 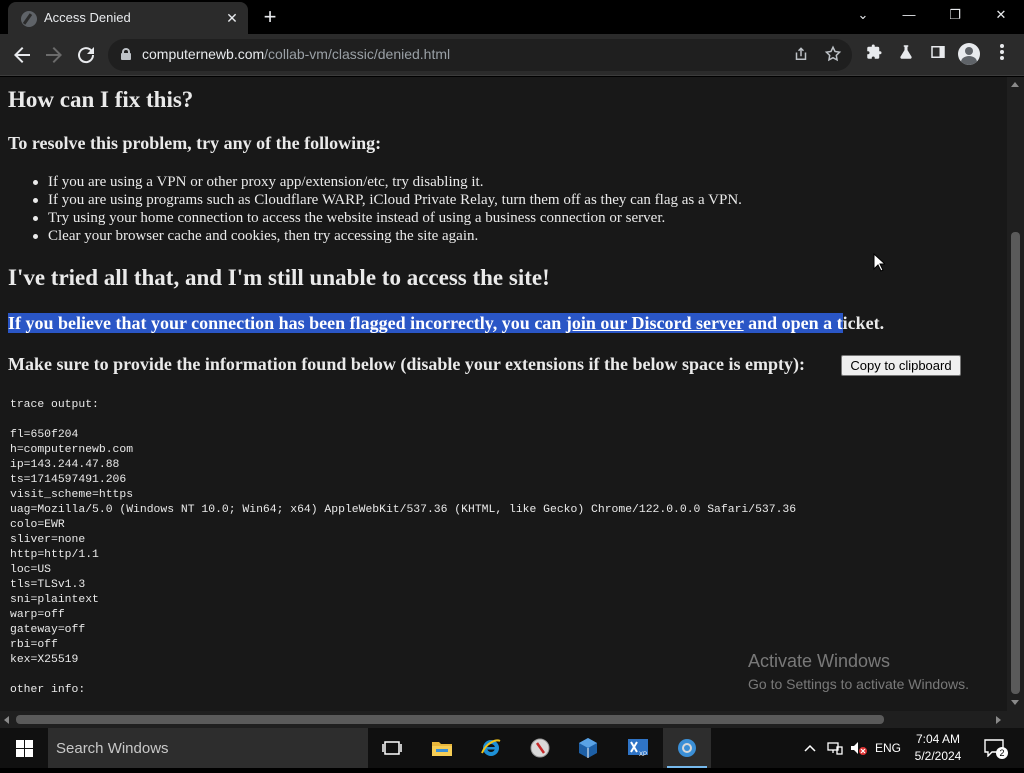 I want to click on reload-icon, so click(x=86, y=55).